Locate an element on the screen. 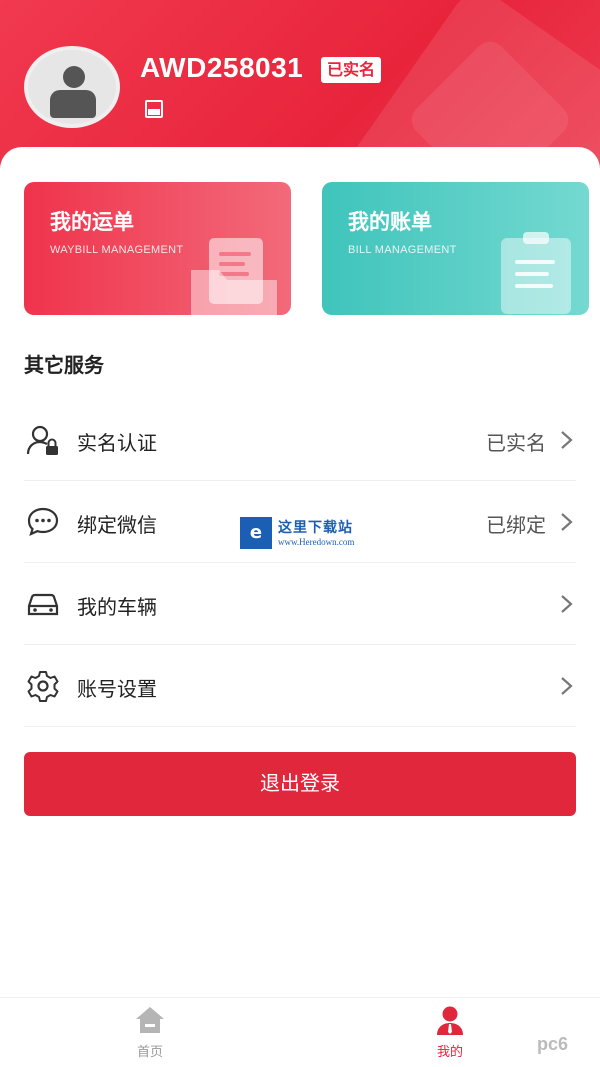 The image size is (600, 1067). watermark-url: www.Heredown.com is located at coordinates (316, 542).